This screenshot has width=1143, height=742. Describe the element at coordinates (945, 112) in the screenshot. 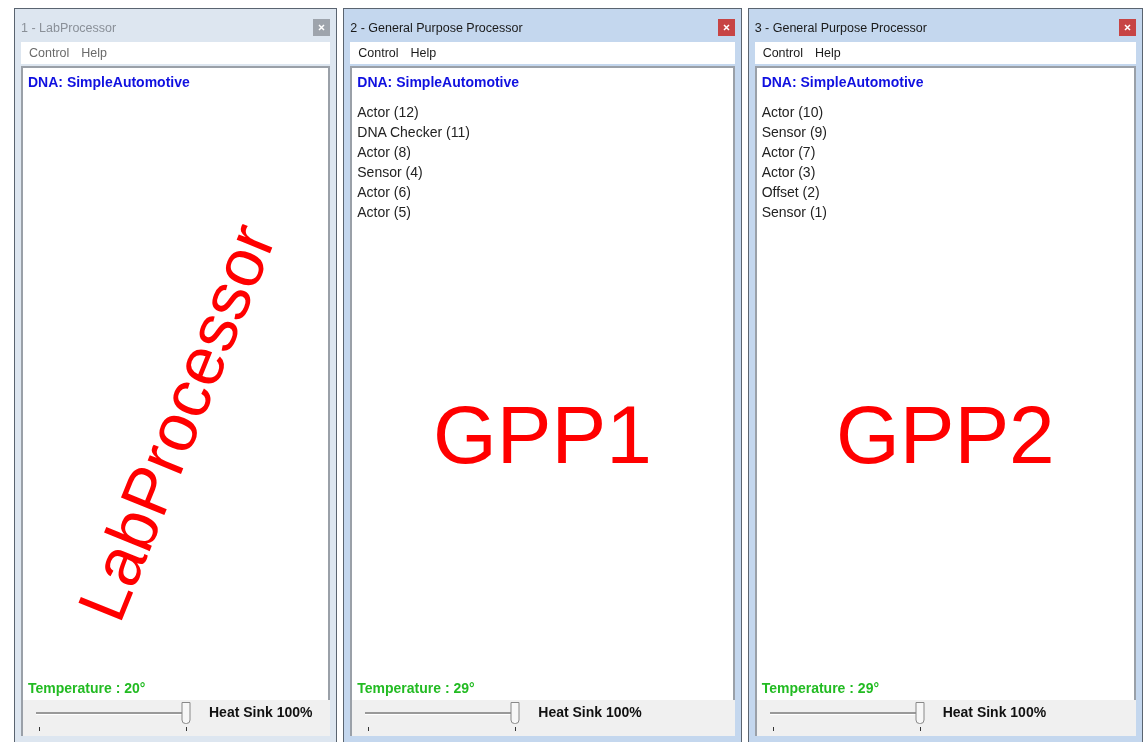

I see `module-item: Actor (10)` at that location.